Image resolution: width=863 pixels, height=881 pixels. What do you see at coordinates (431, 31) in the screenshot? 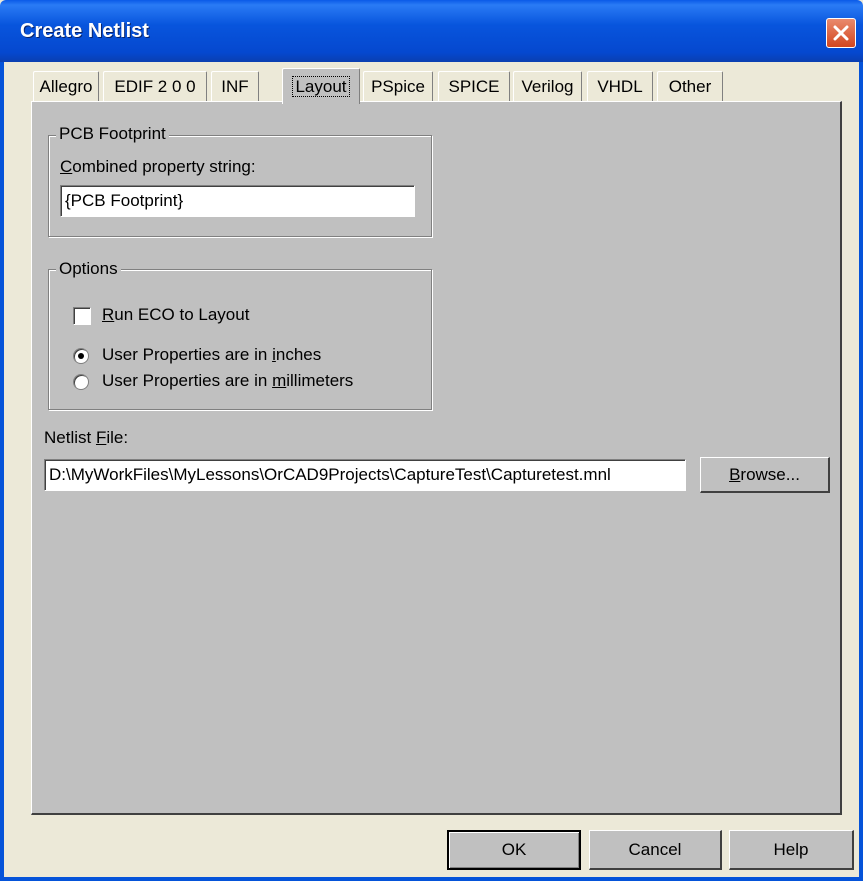
I see `title-bar: Create Netlist` at bounding box center [431, 31].